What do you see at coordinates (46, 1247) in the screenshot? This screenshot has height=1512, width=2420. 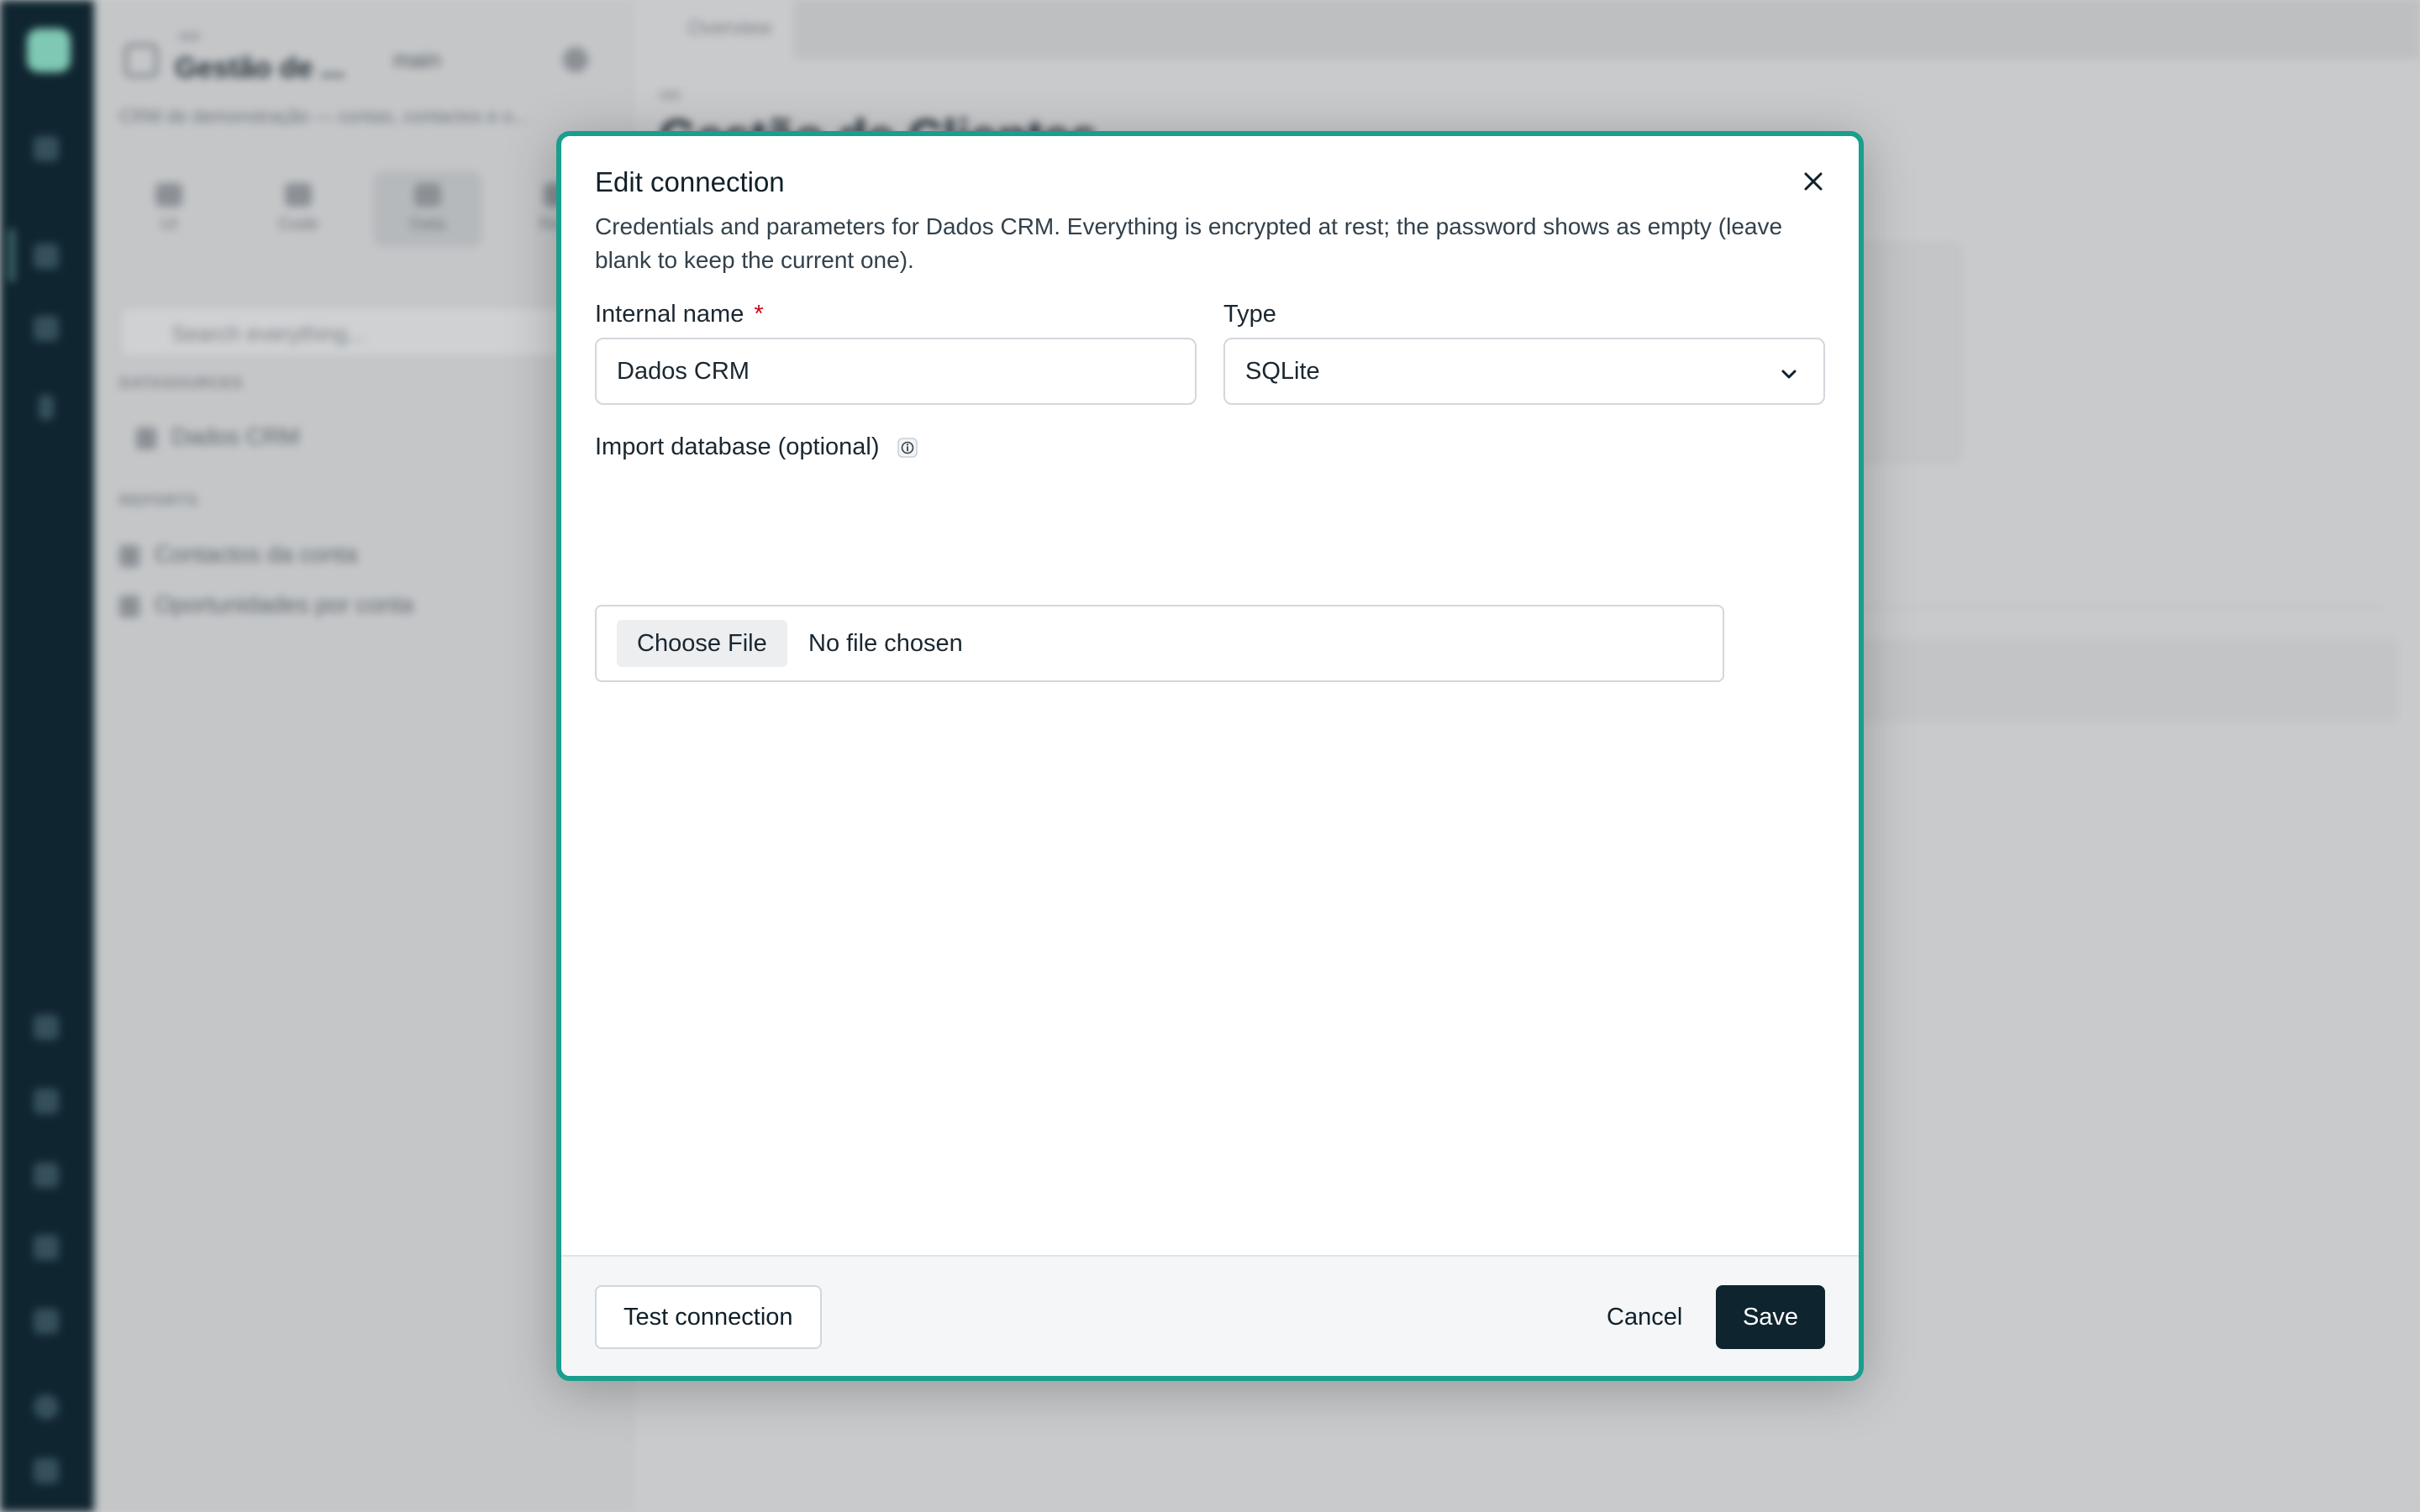 I see `help-icon` at bounding box center [46, 1247].